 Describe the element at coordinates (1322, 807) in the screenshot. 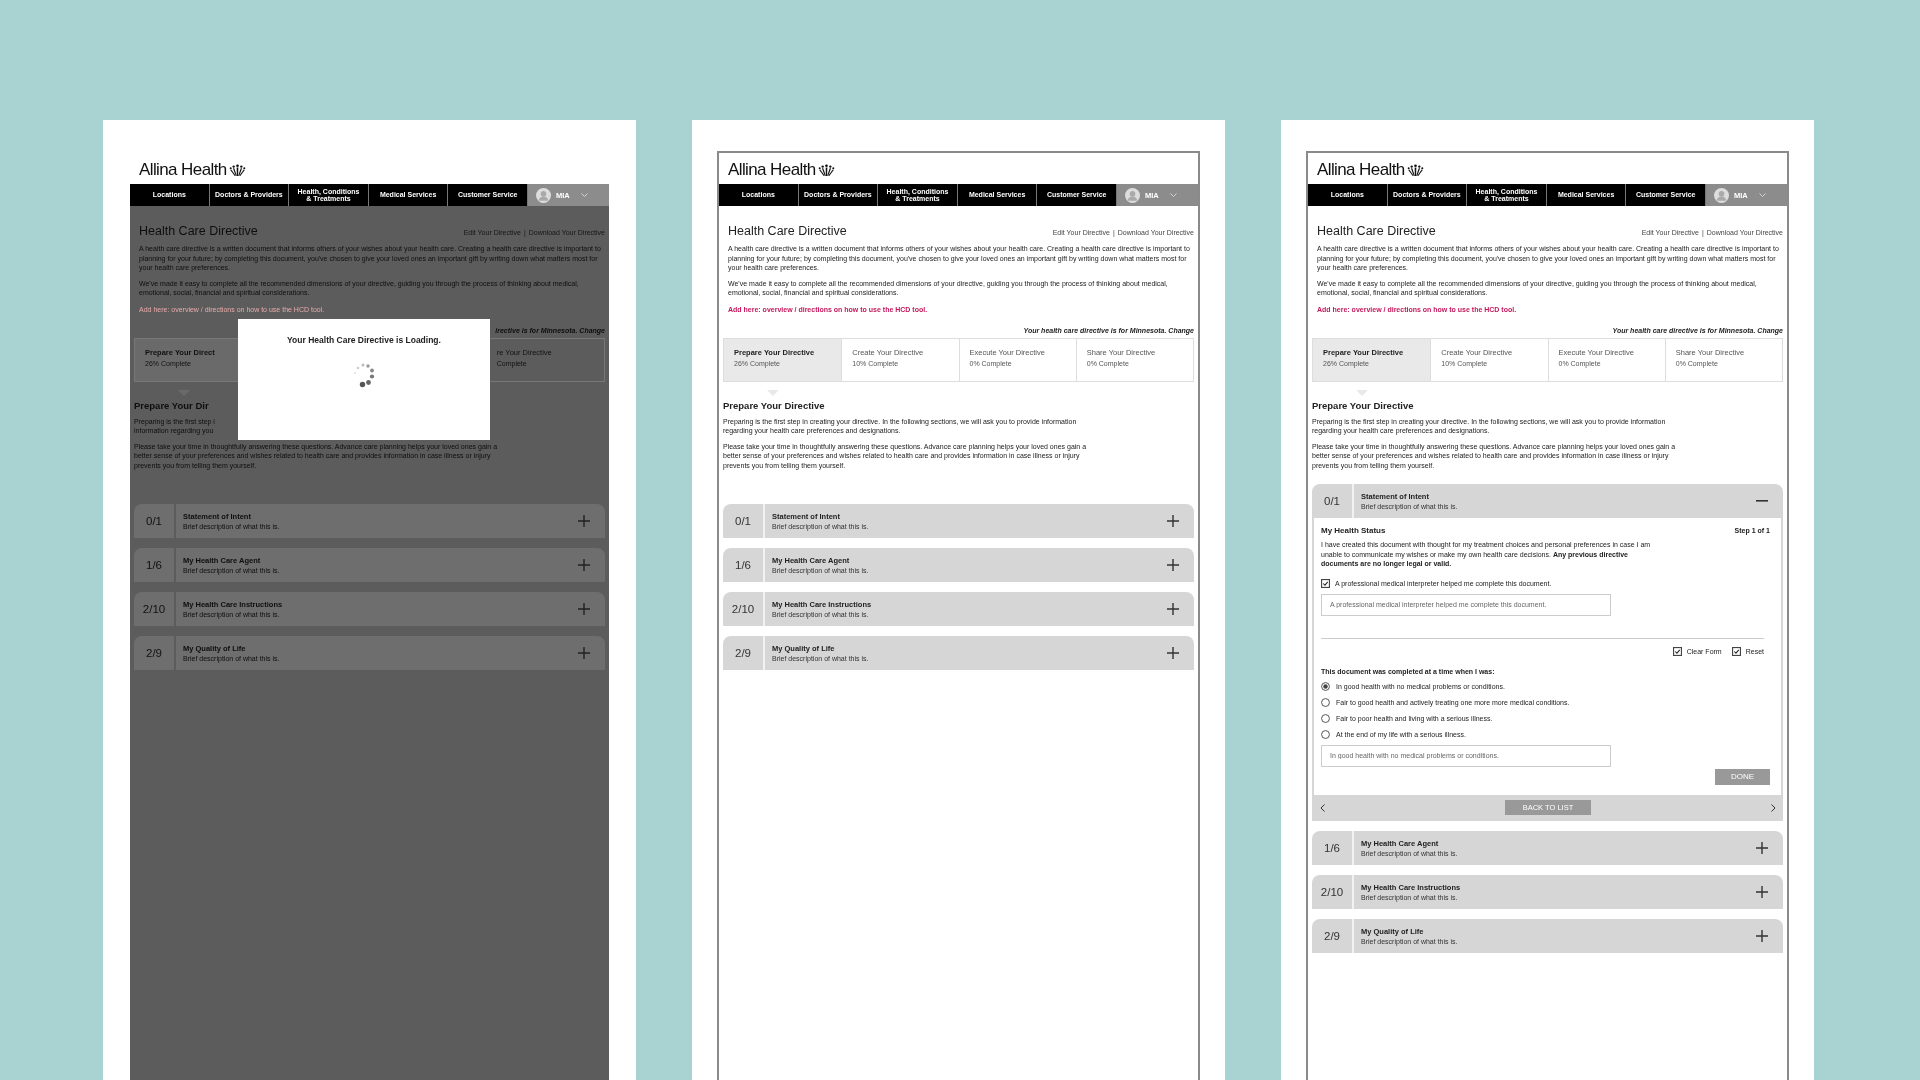

I see `chevron-left-icon` at that location.